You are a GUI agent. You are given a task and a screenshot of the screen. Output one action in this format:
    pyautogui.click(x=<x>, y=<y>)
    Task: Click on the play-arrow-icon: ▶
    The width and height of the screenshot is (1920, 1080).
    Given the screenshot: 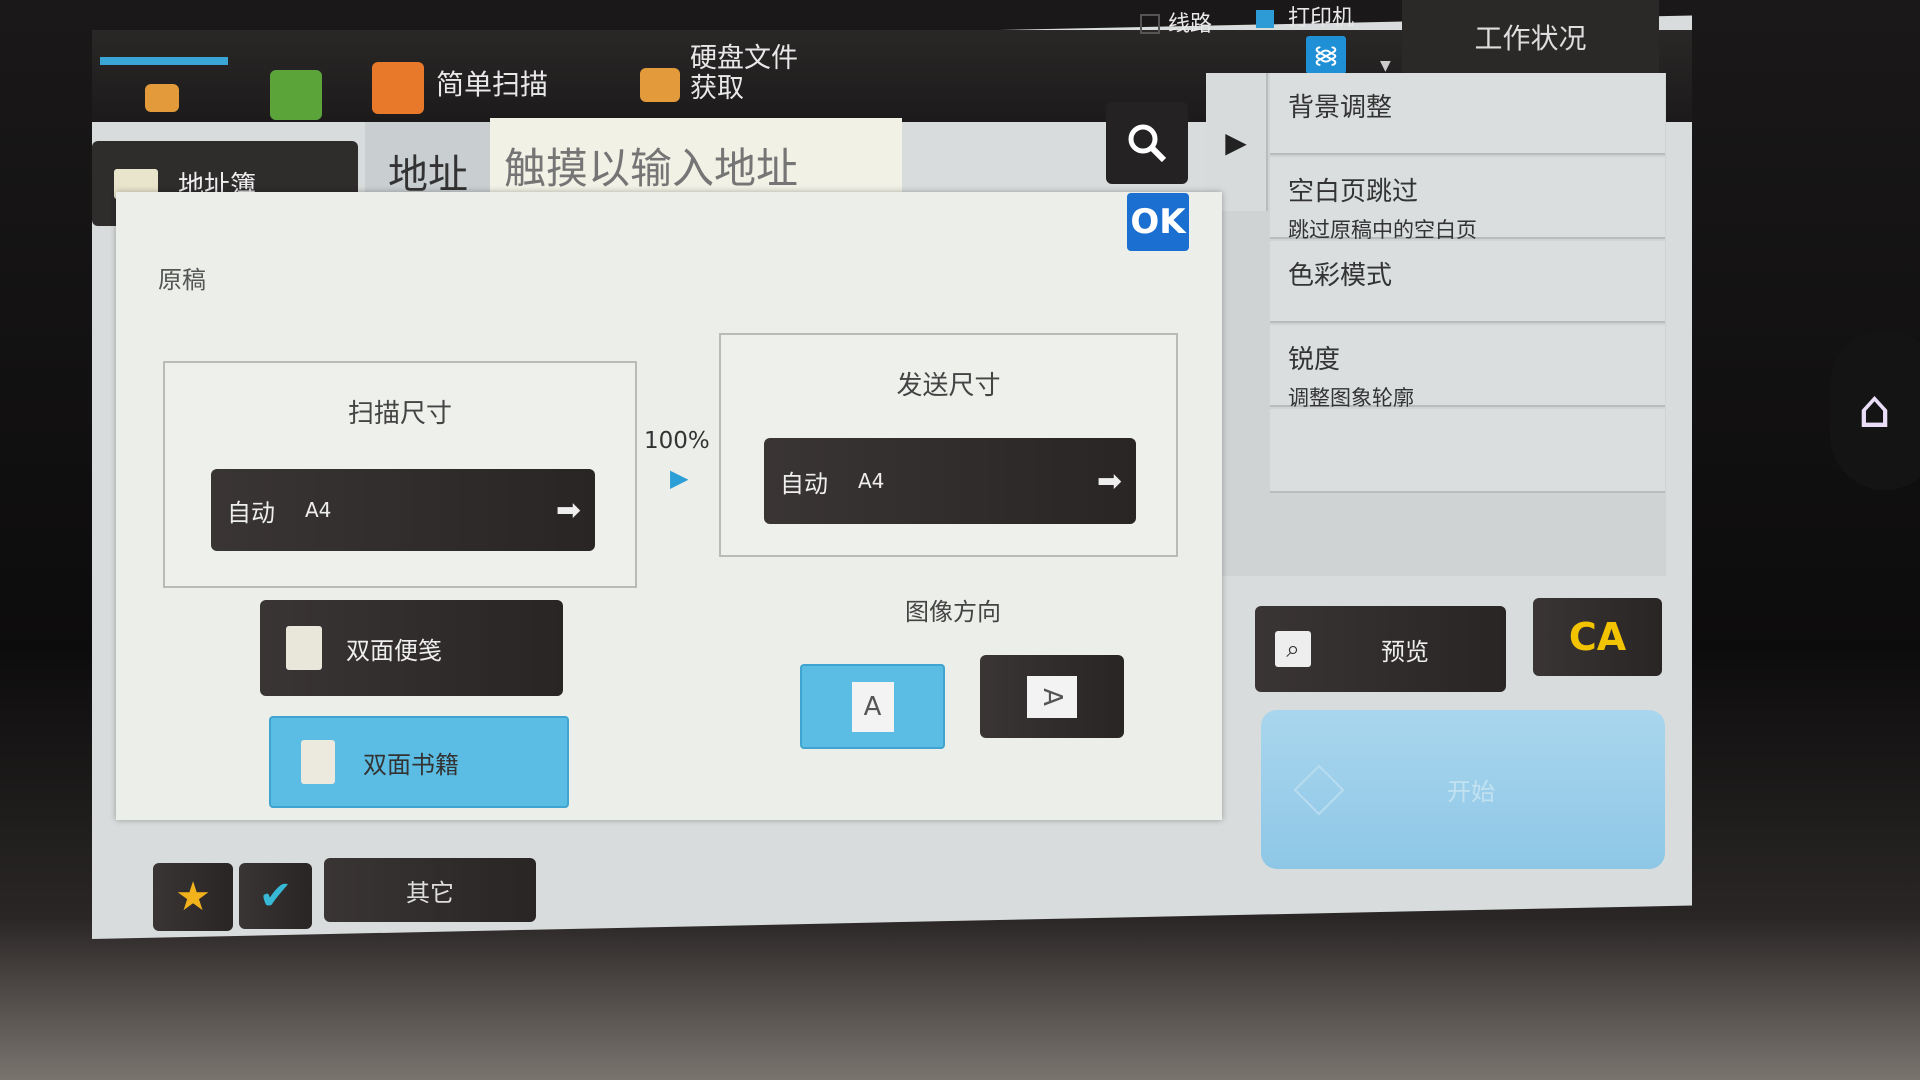 What is the action you would take?
    pyautogui.click(x=1236, y=142)
    